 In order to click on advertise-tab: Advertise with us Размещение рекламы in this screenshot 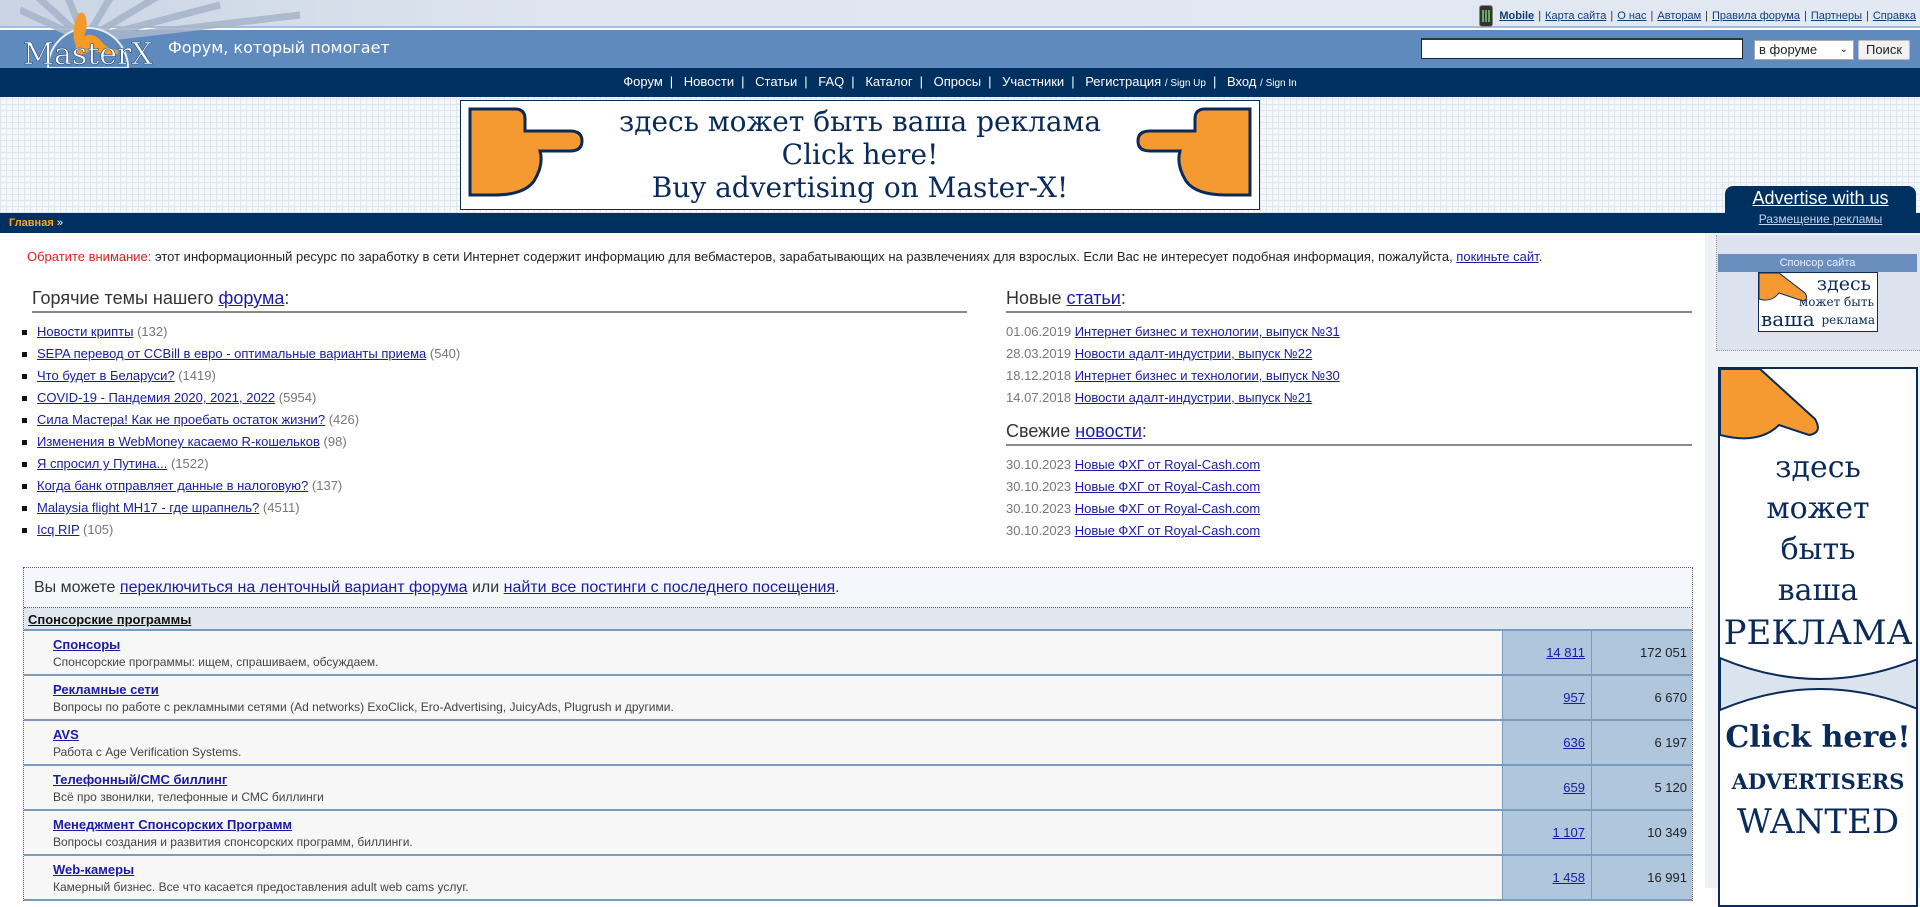, I will do `click(1820, 209)`.